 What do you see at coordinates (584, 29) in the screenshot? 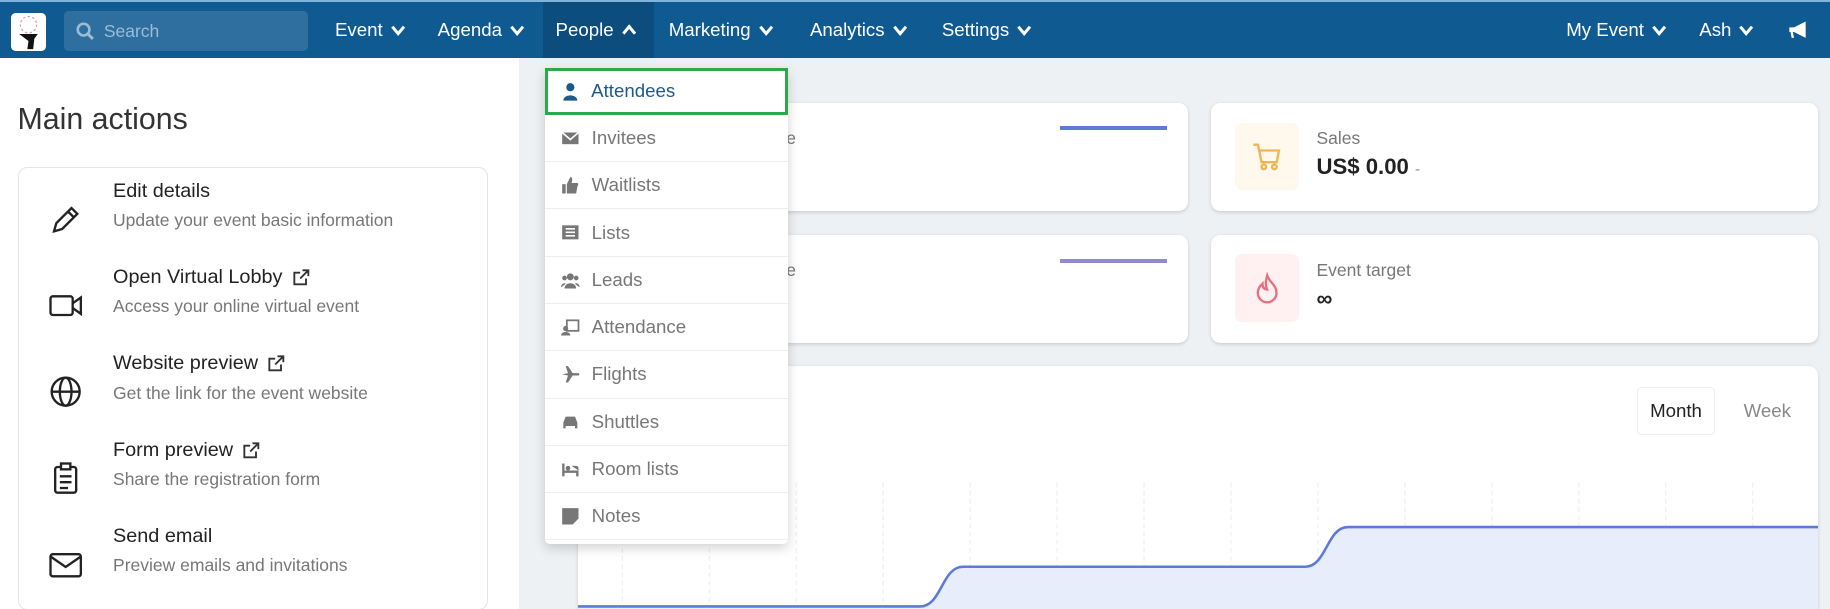
I see `nav-label: People` at bounding box center [584, 29].